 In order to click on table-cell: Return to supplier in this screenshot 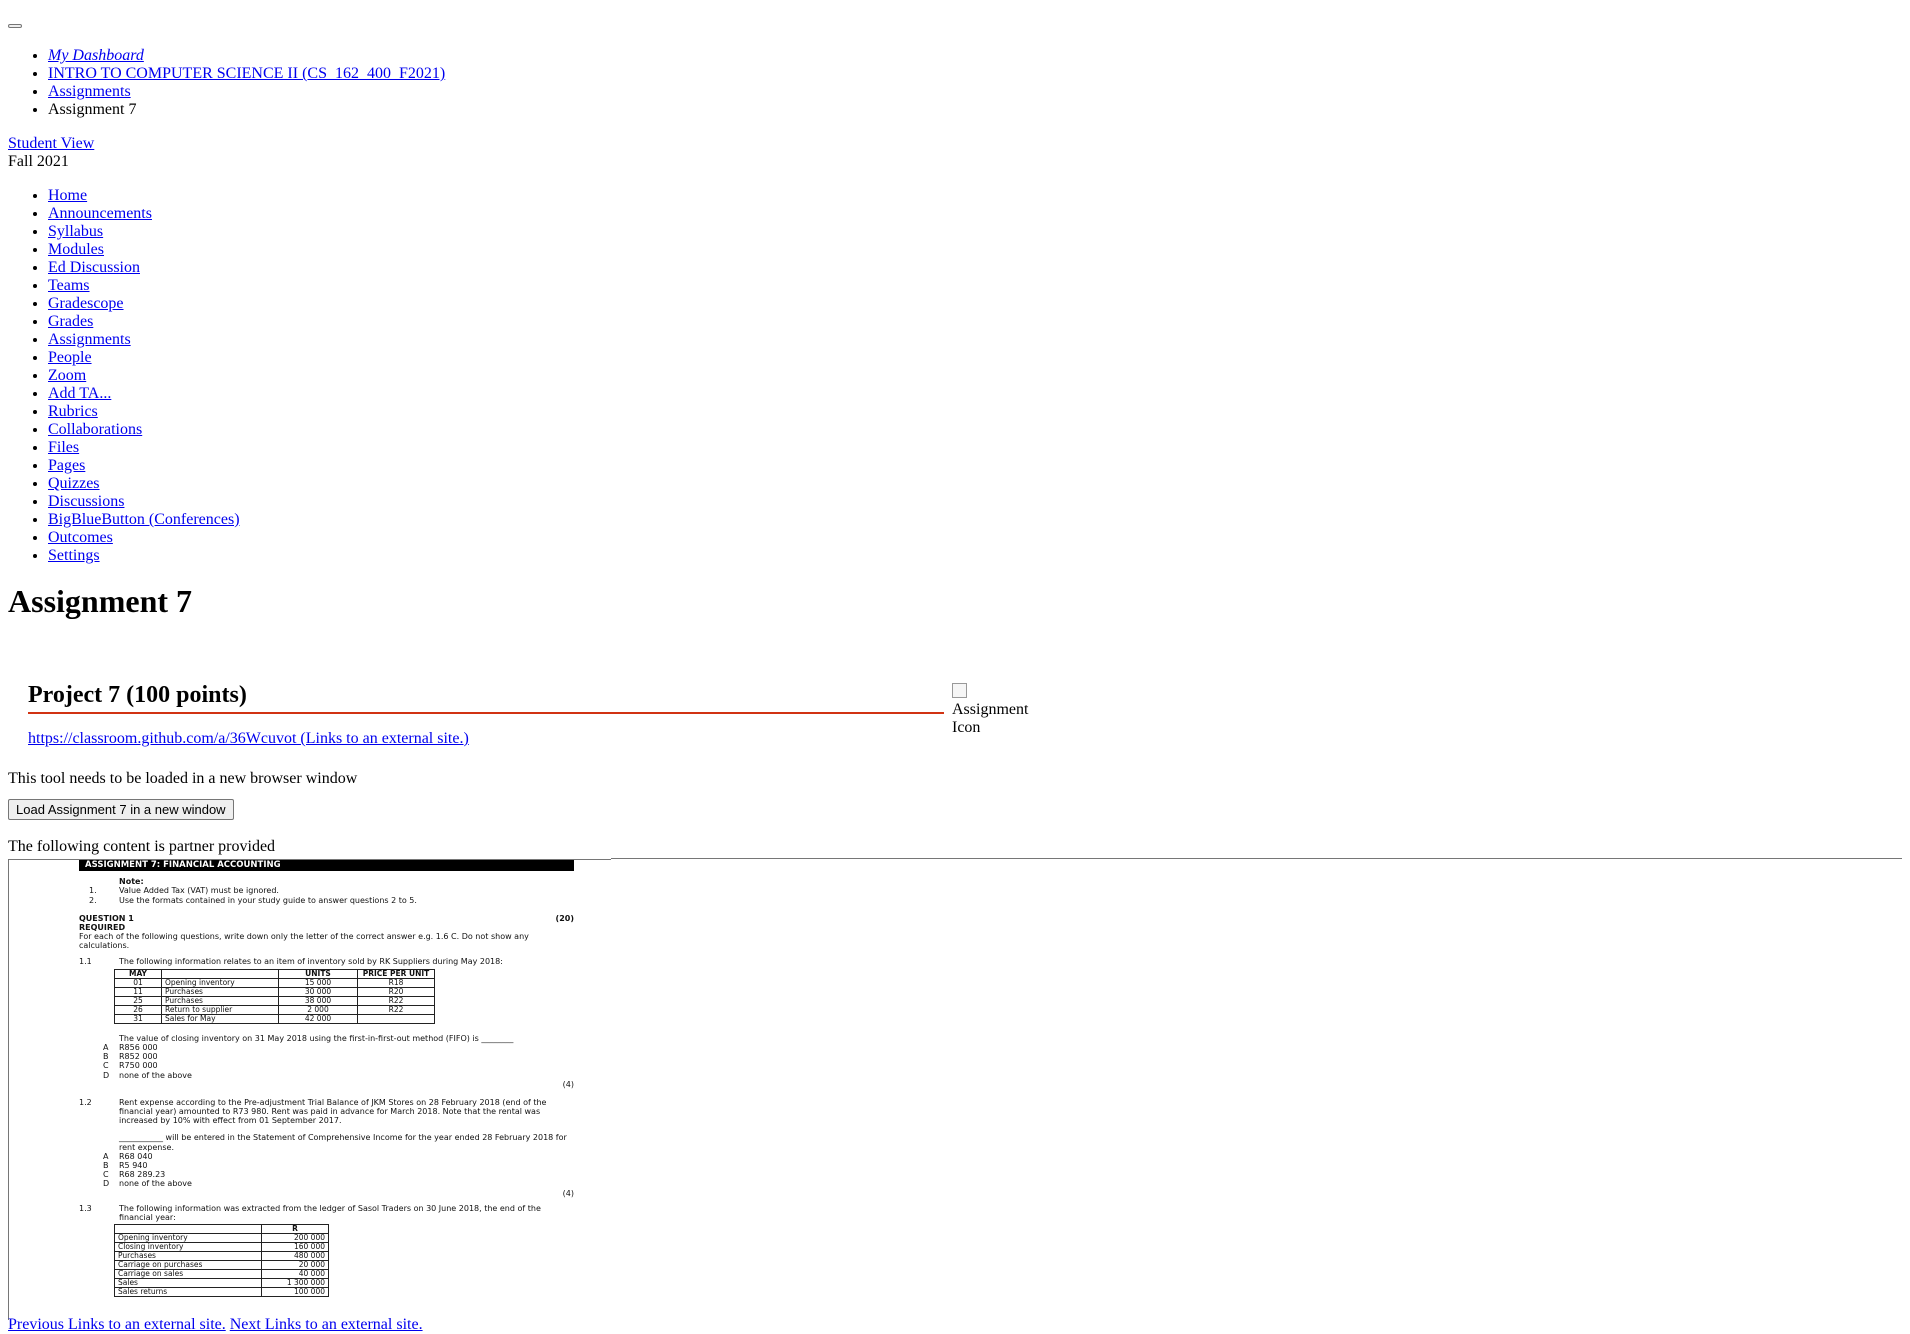, I will do `click(220, 1009)`.